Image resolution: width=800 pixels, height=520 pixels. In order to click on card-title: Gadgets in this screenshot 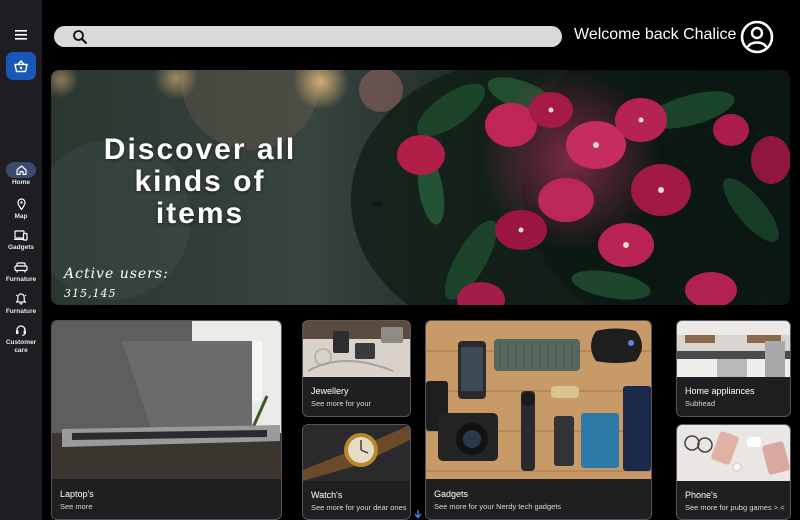, I will do `click(451, 494)`.